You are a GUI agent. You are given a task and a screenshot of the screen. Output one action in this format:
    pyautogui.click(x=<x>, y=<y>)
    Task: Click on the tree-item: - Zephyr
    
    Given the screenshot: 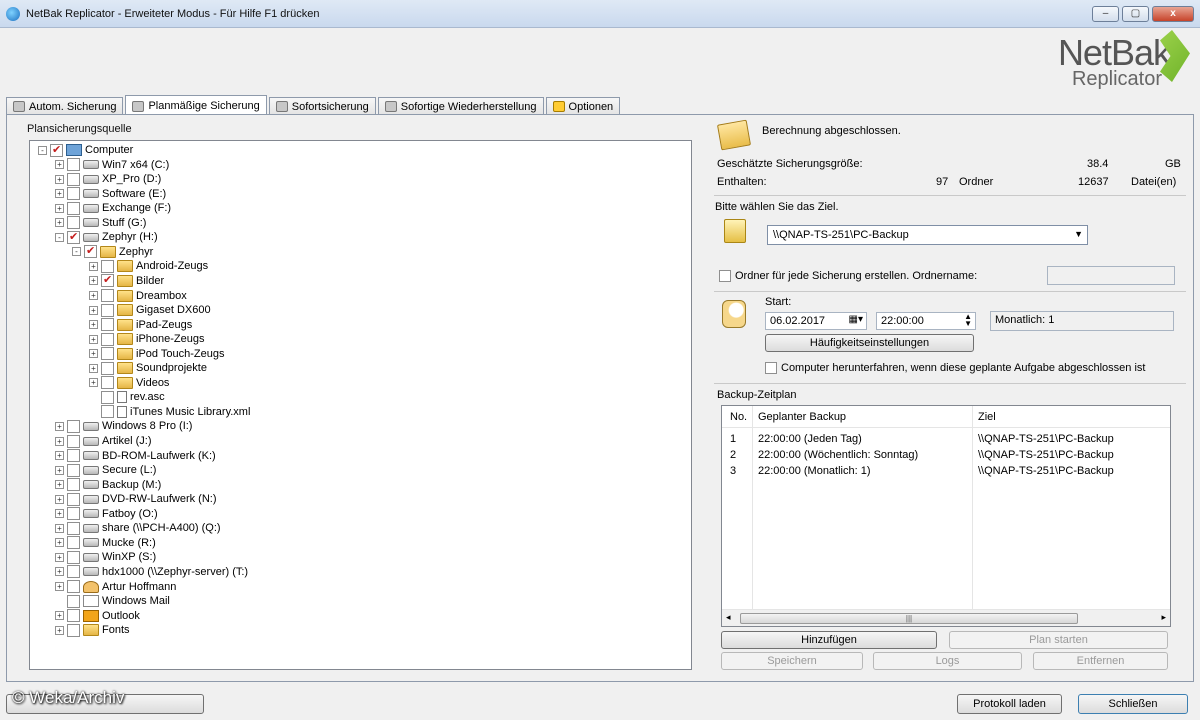 What is the action you would take?
    pyautogui.click(x=112, y=251)
    